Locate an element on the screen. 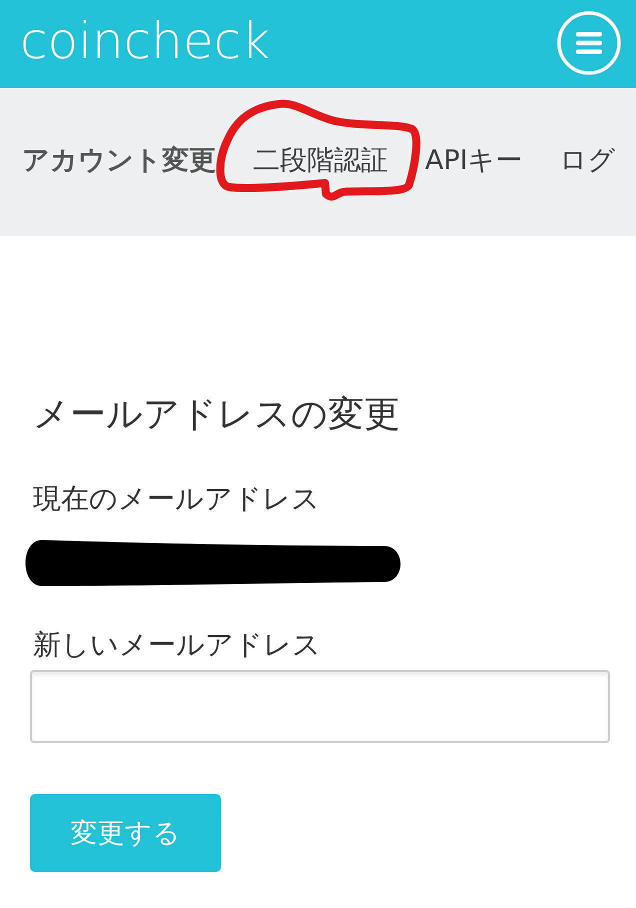 The image size is (636, 908). nav-tab: APIキー is located at coordinates (474, 161).